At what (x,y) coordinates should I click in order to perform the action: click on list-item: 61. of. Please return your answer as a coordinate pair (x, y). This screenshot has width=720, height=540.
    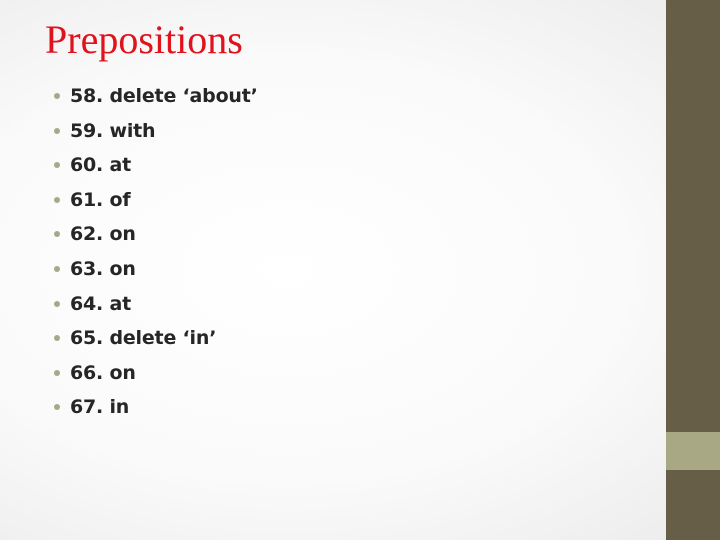
    Looking at the image, I should click on (153, 205).